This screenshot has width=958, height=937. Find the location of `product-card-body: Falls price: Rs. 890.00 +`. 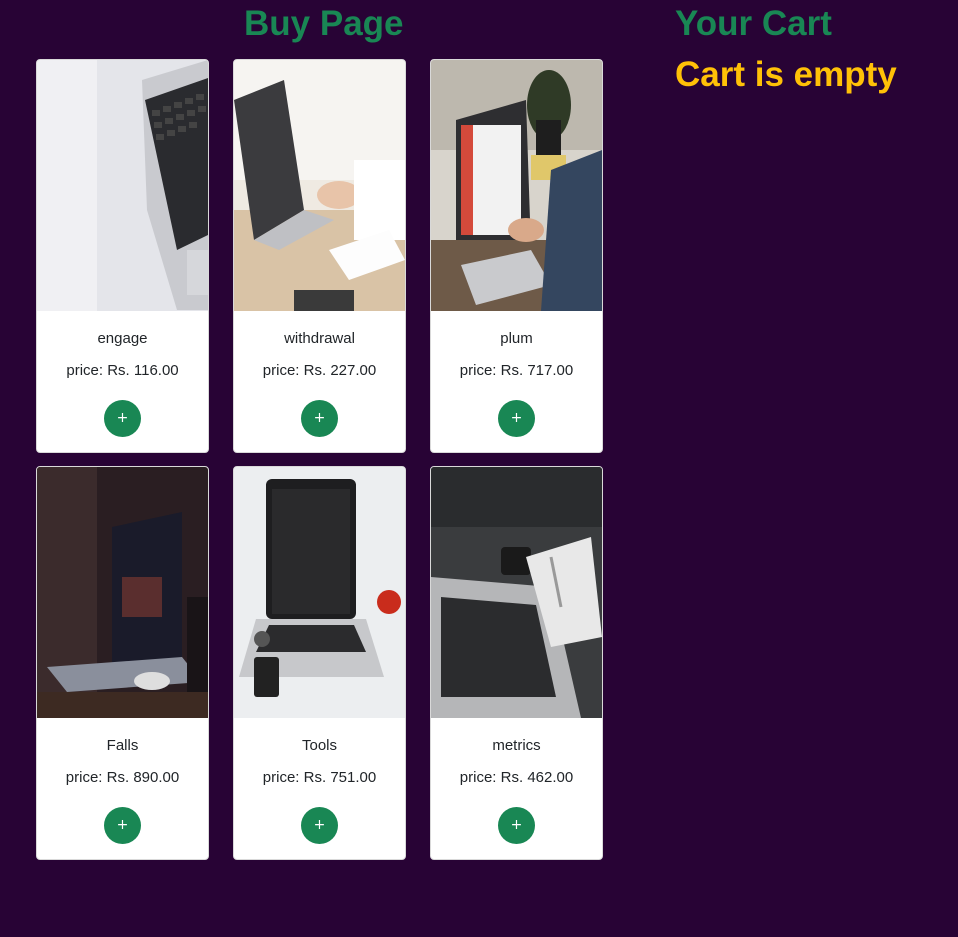

product-card-body: Falls price: Rs. 890.00 + is located at coordinates (122, 788).